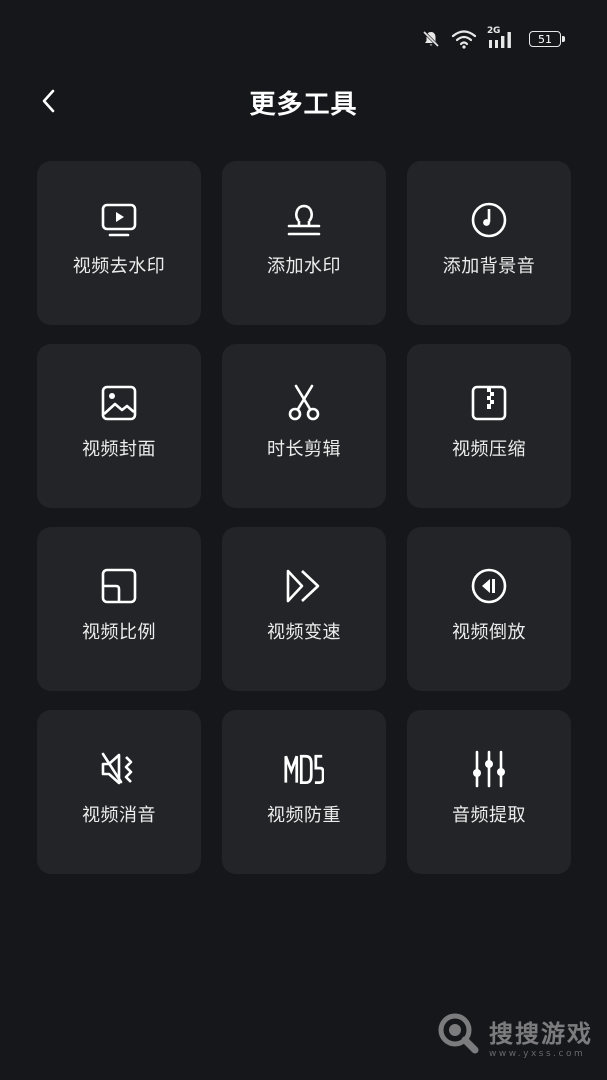 The image size is (607, 1080). I want to click on tool-label: 添加水印, so click(304, 266).